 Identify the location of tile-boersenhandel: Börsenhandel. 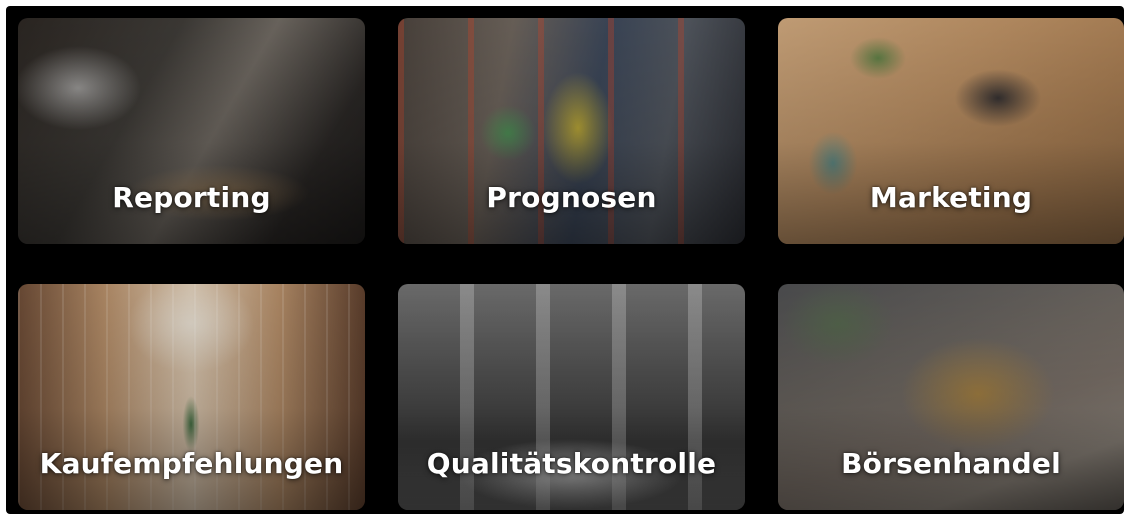
(951, 397).